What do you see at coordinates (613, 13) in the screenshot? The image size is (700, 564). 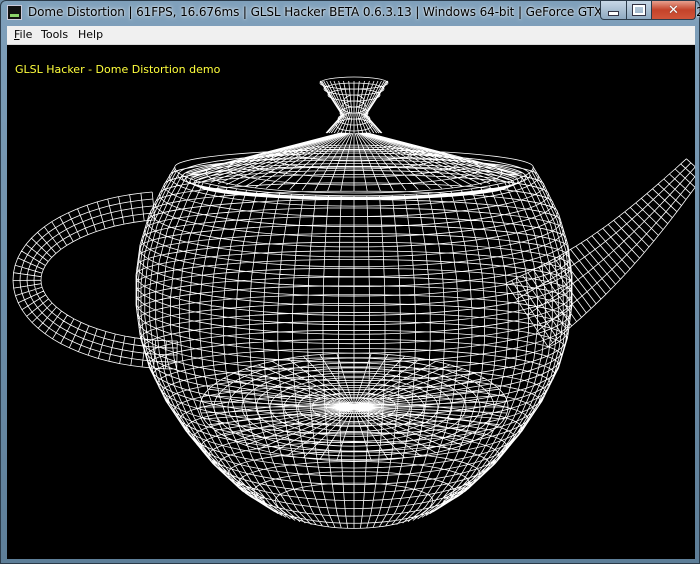 I see `minimize-icon` at bounding box center [613, 13].